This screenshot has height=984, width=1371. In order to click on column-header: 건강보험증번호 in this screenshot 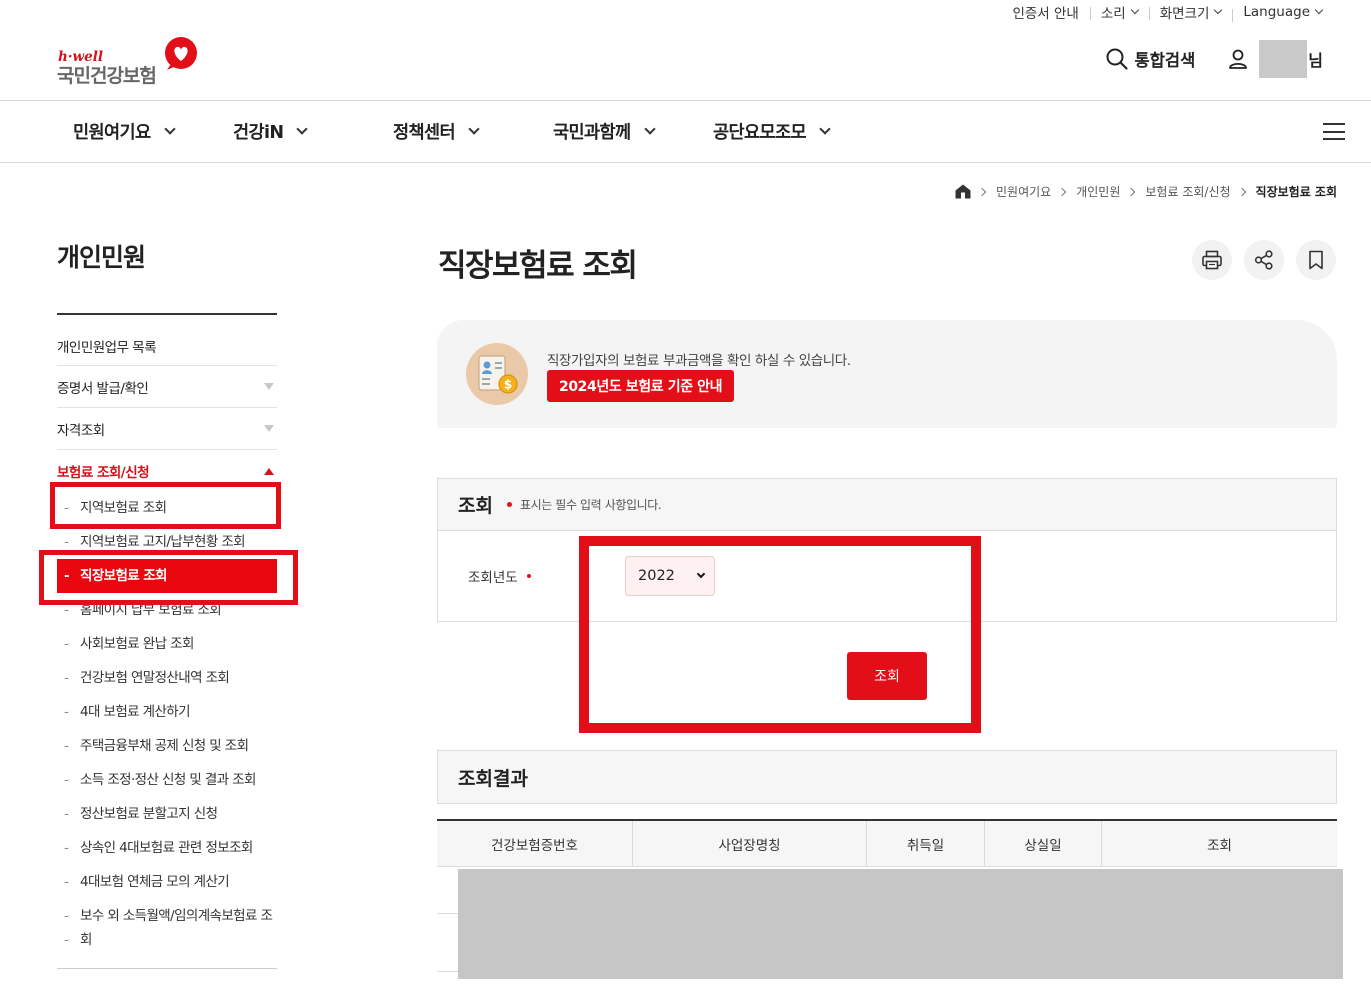, I will do `click(535, 843)`.